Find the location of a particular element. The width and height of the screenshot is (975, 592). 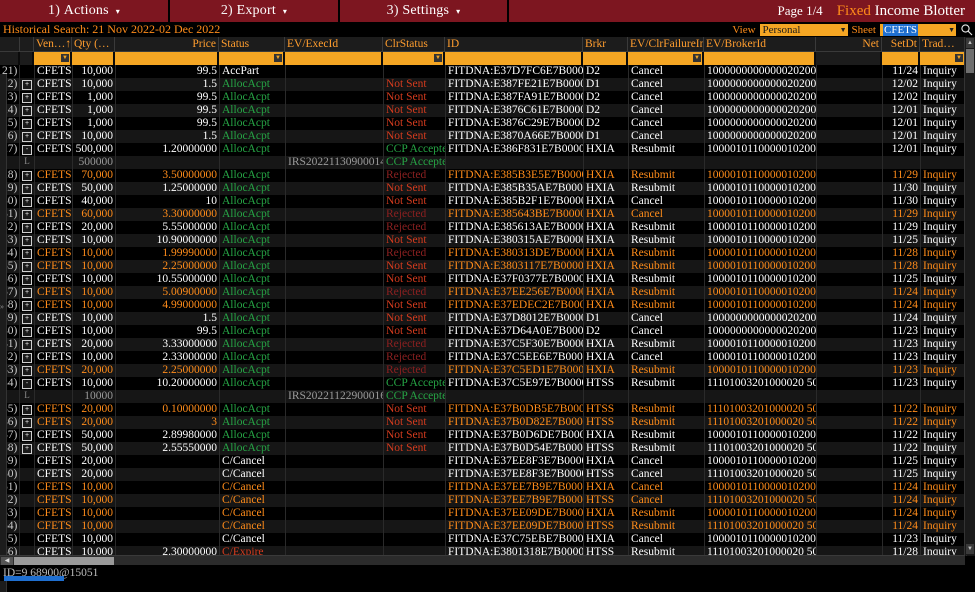

column-header-clrstatus: ClrStatus is located at coordinates (414, 44).